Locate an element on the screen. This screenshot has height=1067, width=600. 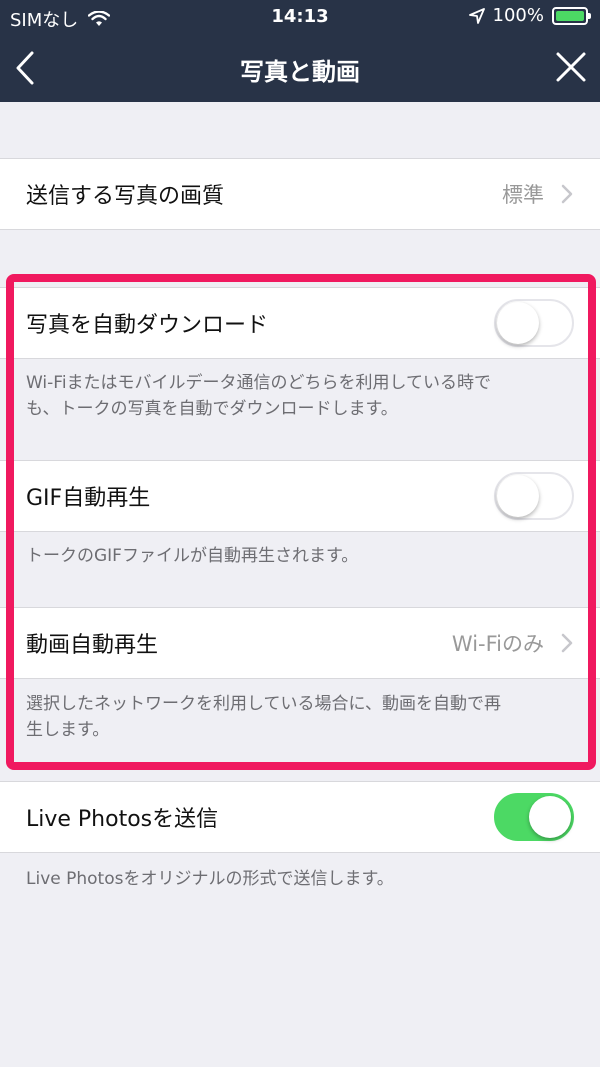
battery-percent: 100% is located at coordinates (518, 15).